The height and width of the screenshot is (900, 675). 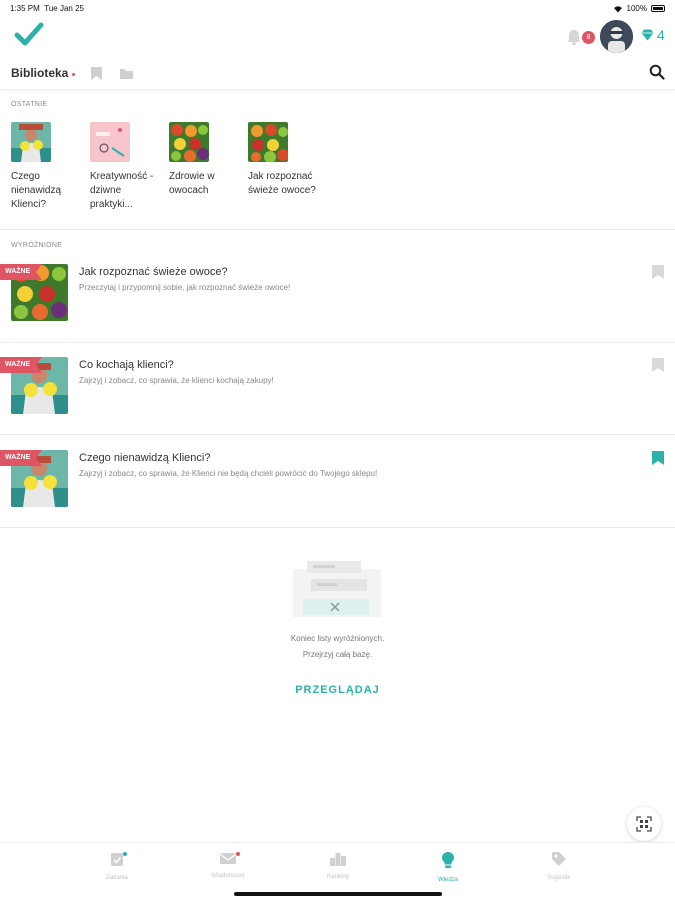 What do you see at coordinates (117, 878) in the screenshot?
I see `nav-label: Zadania` at bounding box center [117, 878].